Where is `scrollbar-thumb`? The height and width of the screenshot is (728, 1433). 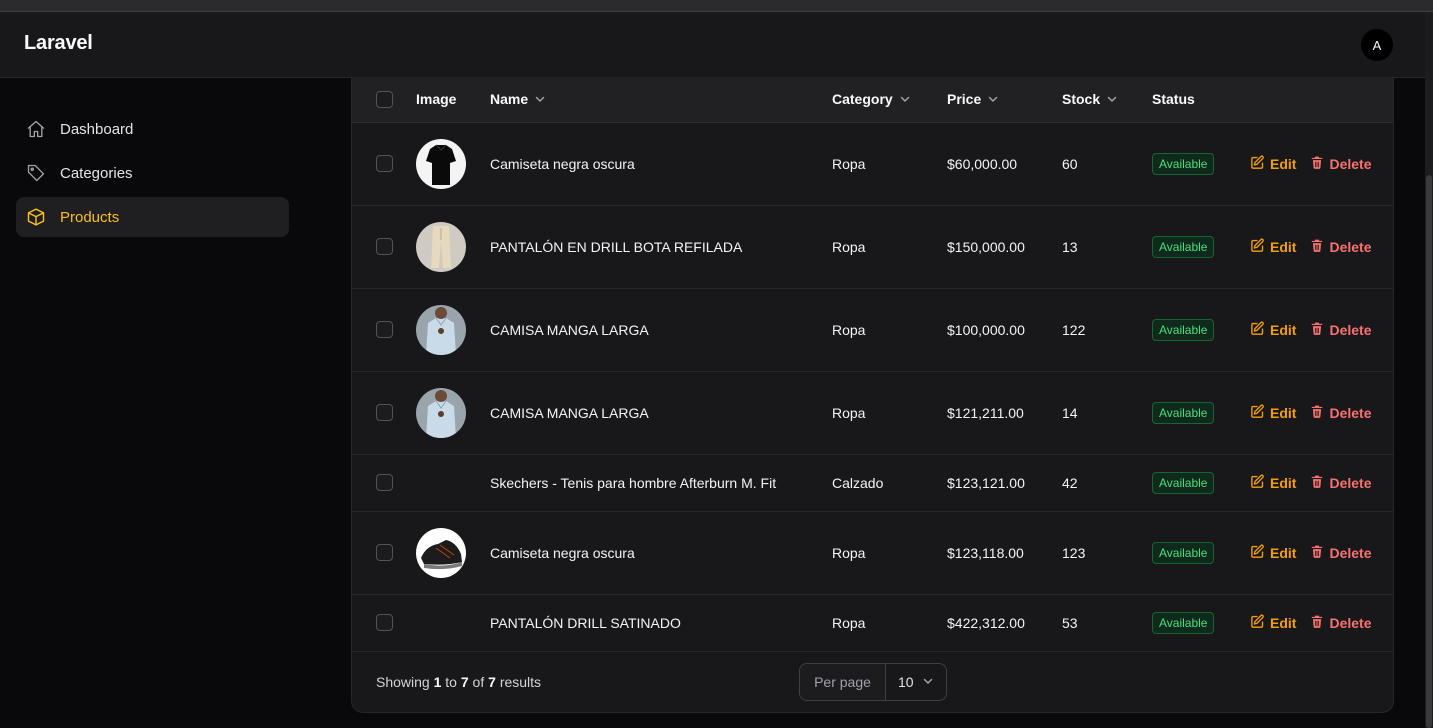 scrollbar-thumb is located at coordinates (1429, 451).